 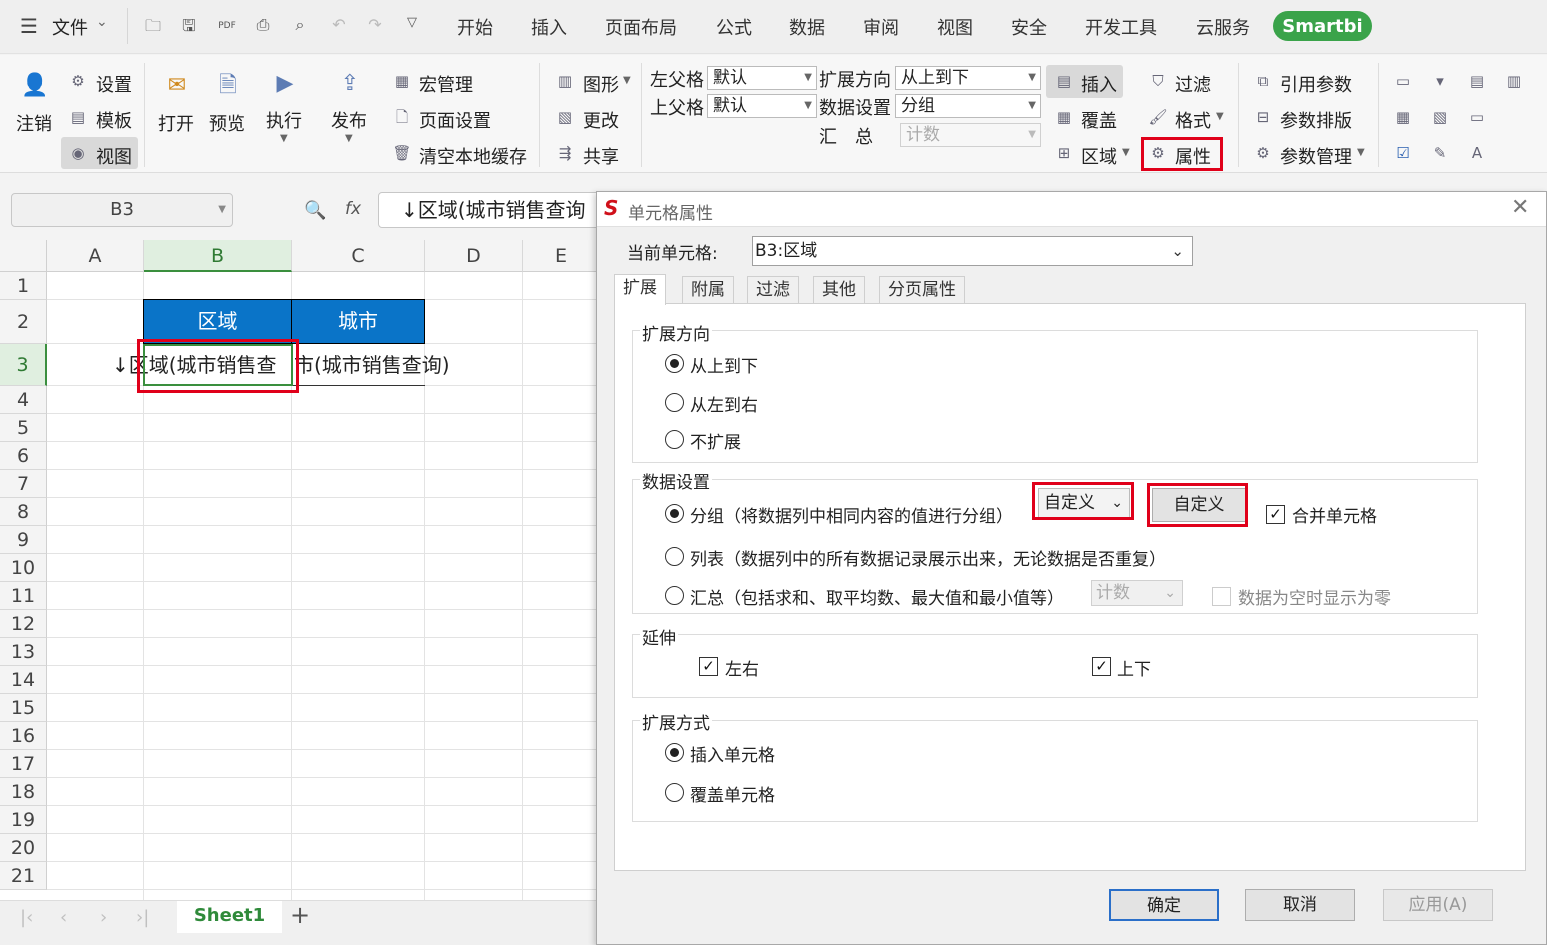 I want to click on tab-page-props: 分页属性, so click(x=922, y=290).